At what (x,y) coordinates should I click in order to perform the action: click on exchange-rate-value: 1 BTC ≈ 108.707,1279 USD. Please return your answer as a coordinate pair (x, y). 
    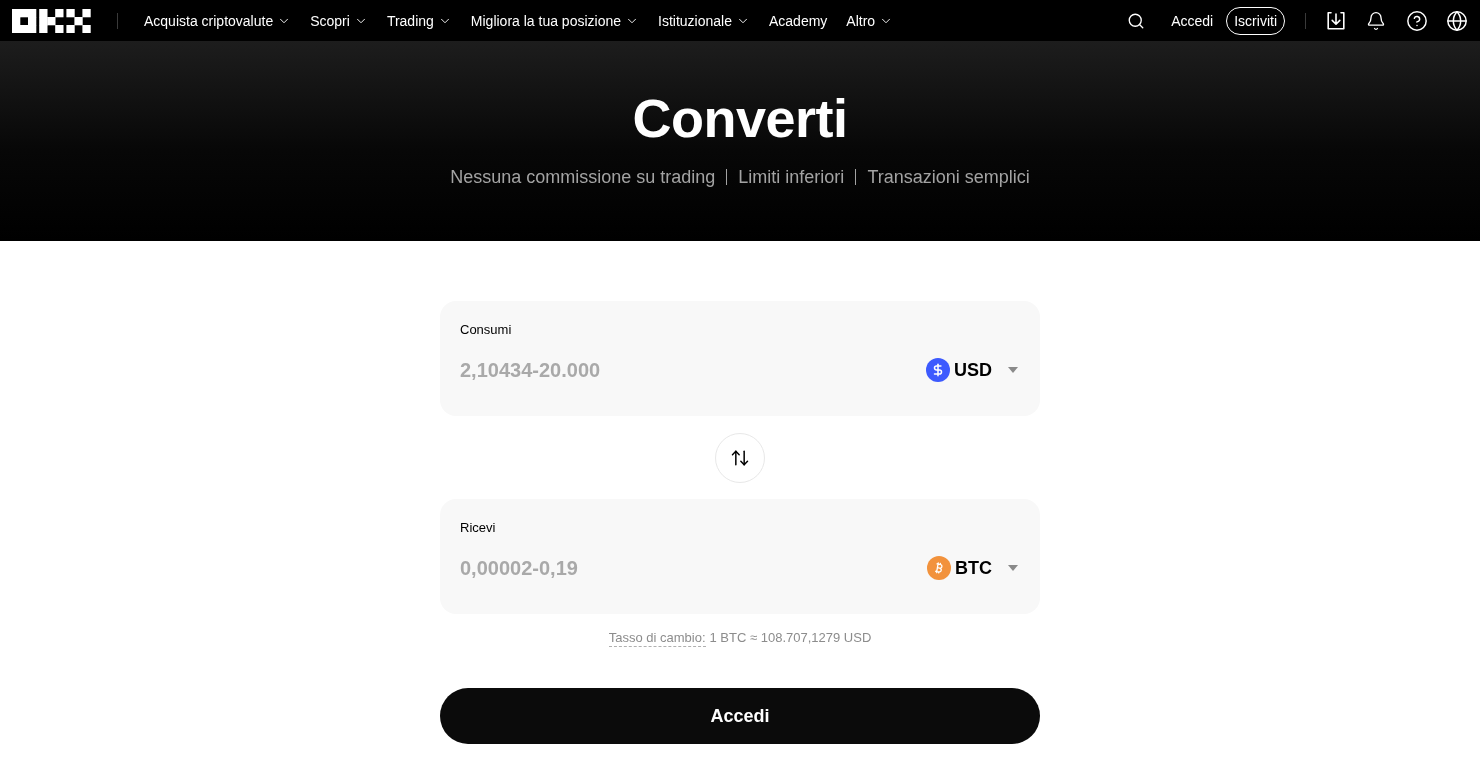
    Looking at the image, I should click on (790, 638).